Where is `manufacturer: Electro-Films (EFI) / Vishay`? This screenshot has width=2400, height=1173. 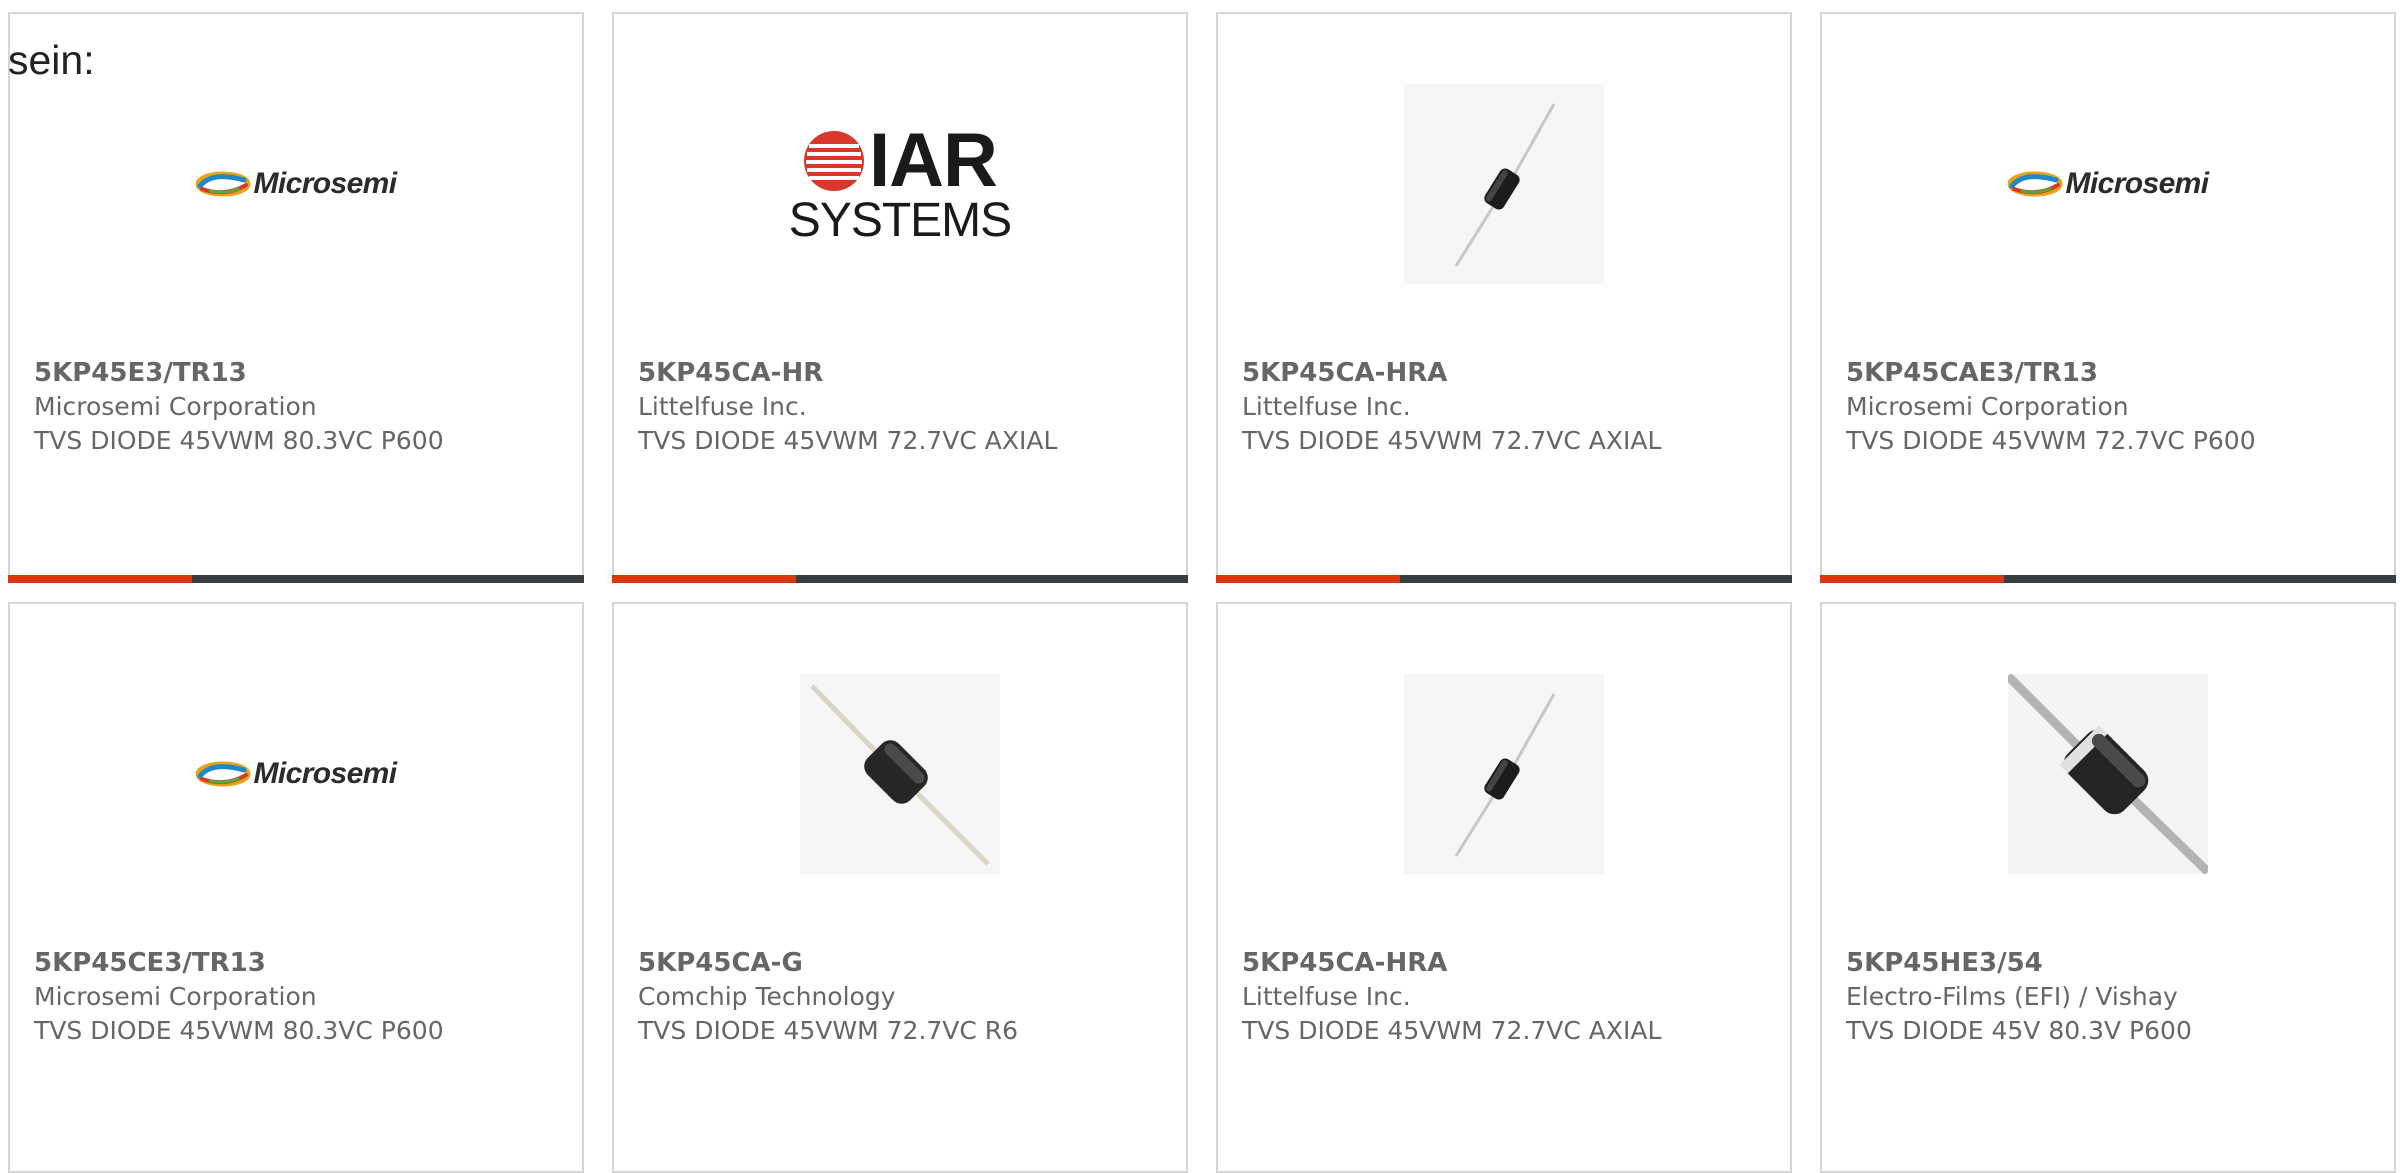
manufacturer: Electro-Films (EFI) / Vishay is located at coordinates (2012, 996).